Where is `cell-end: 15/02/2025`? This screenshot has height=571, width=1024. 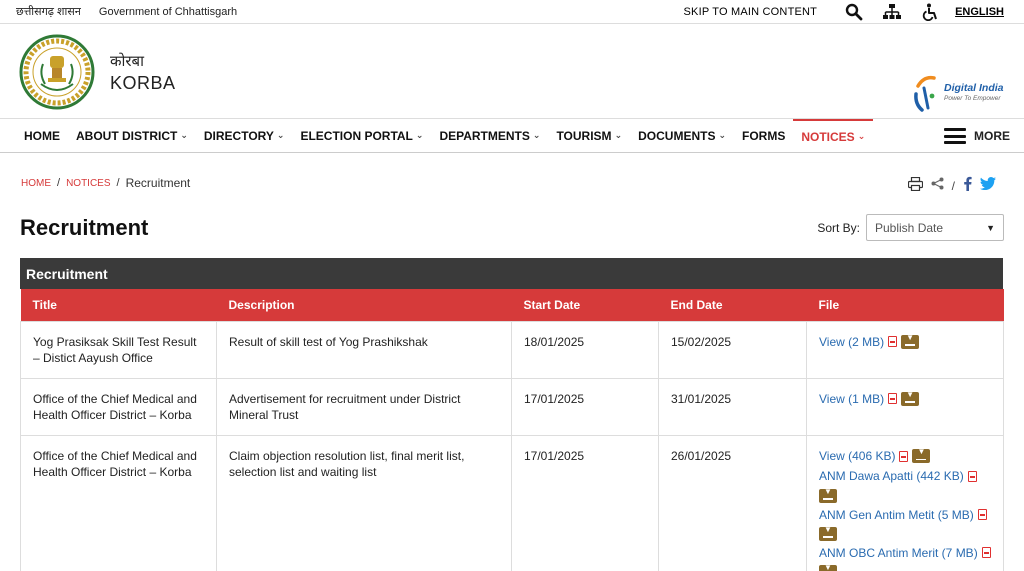
cell-end: 15/02/2025 is located at coordinates (732, 349).